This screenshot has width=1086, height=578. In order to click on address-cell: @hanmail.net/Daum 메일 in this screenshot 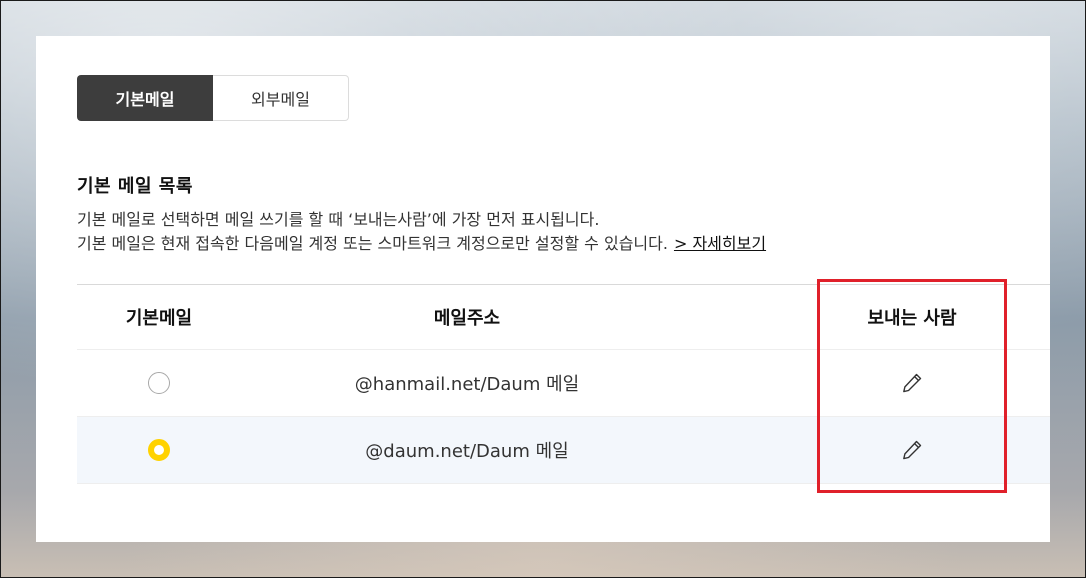, I will do `click(467, 383)`.